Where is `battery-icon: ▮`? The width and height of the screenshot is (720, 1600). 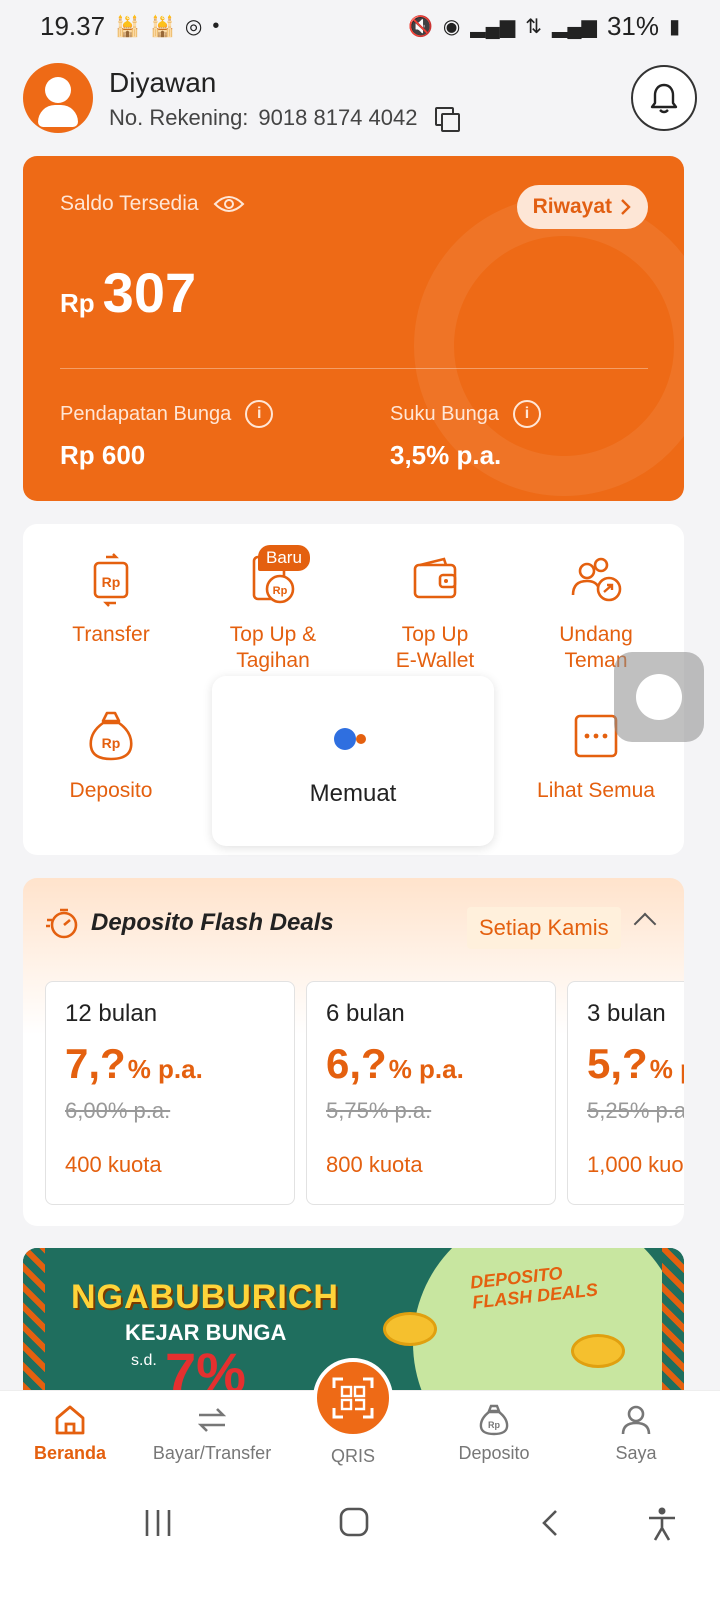 battery-icon: ▮ is located at coordinates (674, 26).